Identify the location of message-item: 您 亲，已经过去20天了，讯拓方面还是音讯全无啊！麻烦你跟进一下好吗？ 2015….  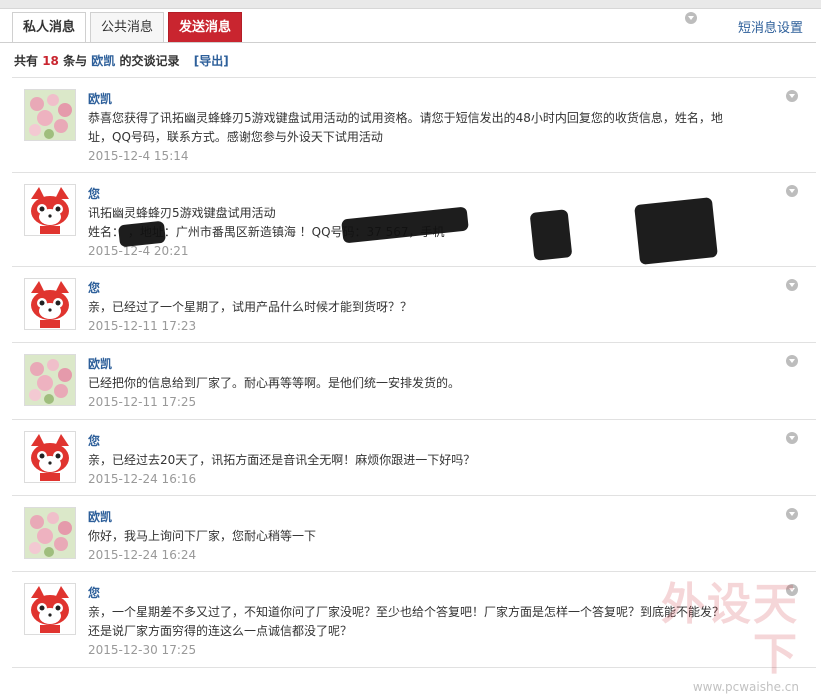
(414, 457).